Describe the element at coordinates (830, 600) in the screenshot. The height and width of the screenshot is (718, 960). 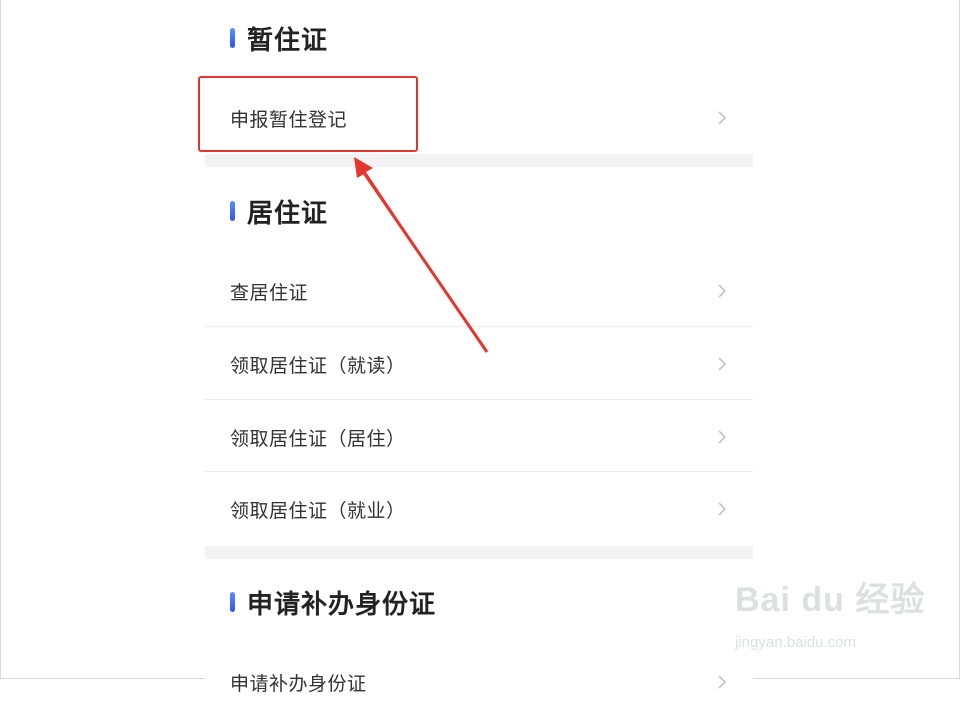
I see `watermark-logo: Bai du 经验` at that location.